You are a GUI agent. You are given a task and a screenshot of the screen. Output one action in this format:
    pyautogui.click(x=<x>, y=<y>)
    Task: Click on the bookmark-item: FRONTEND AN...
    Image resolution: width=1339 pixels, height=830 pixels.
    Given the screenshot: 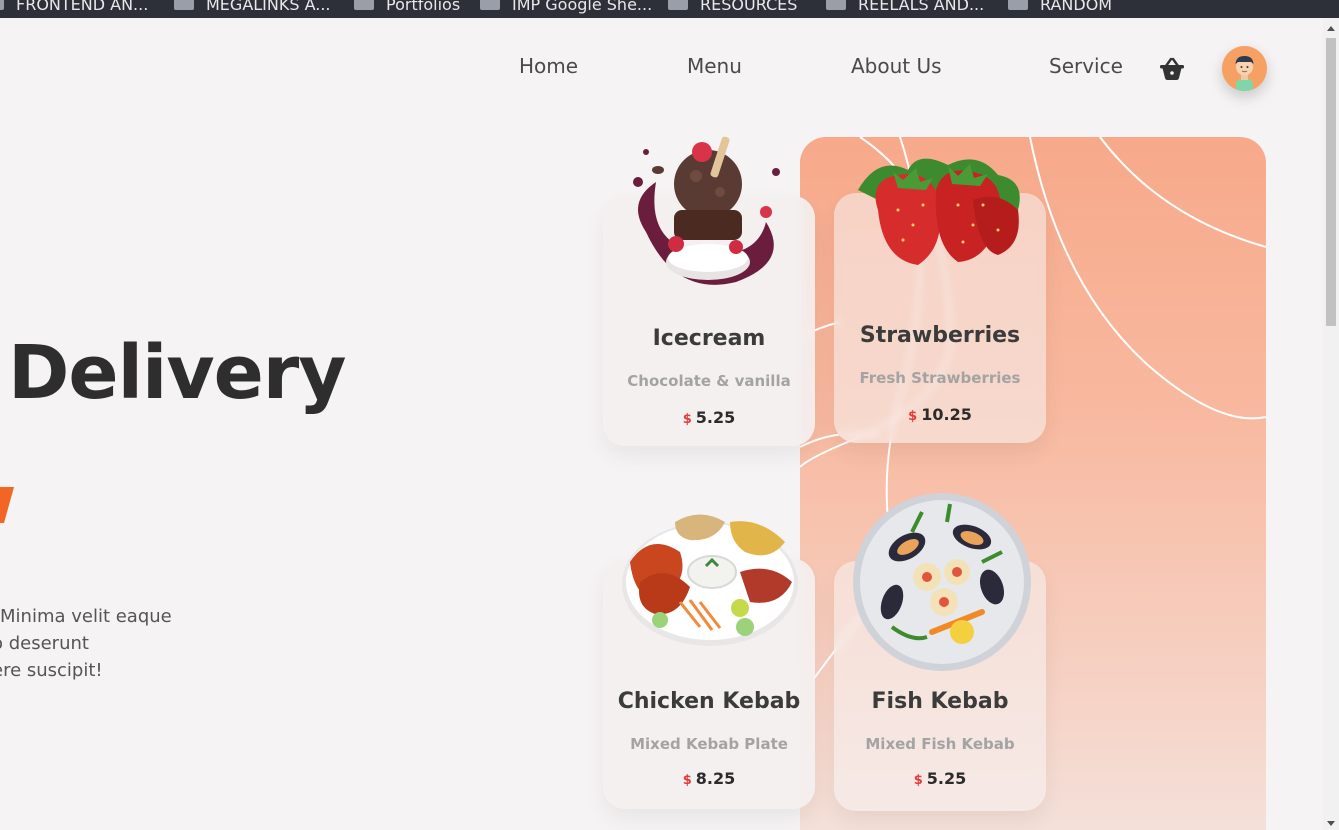 What is the action you would take?
    pyautogui.click(x=74, y=7)
    